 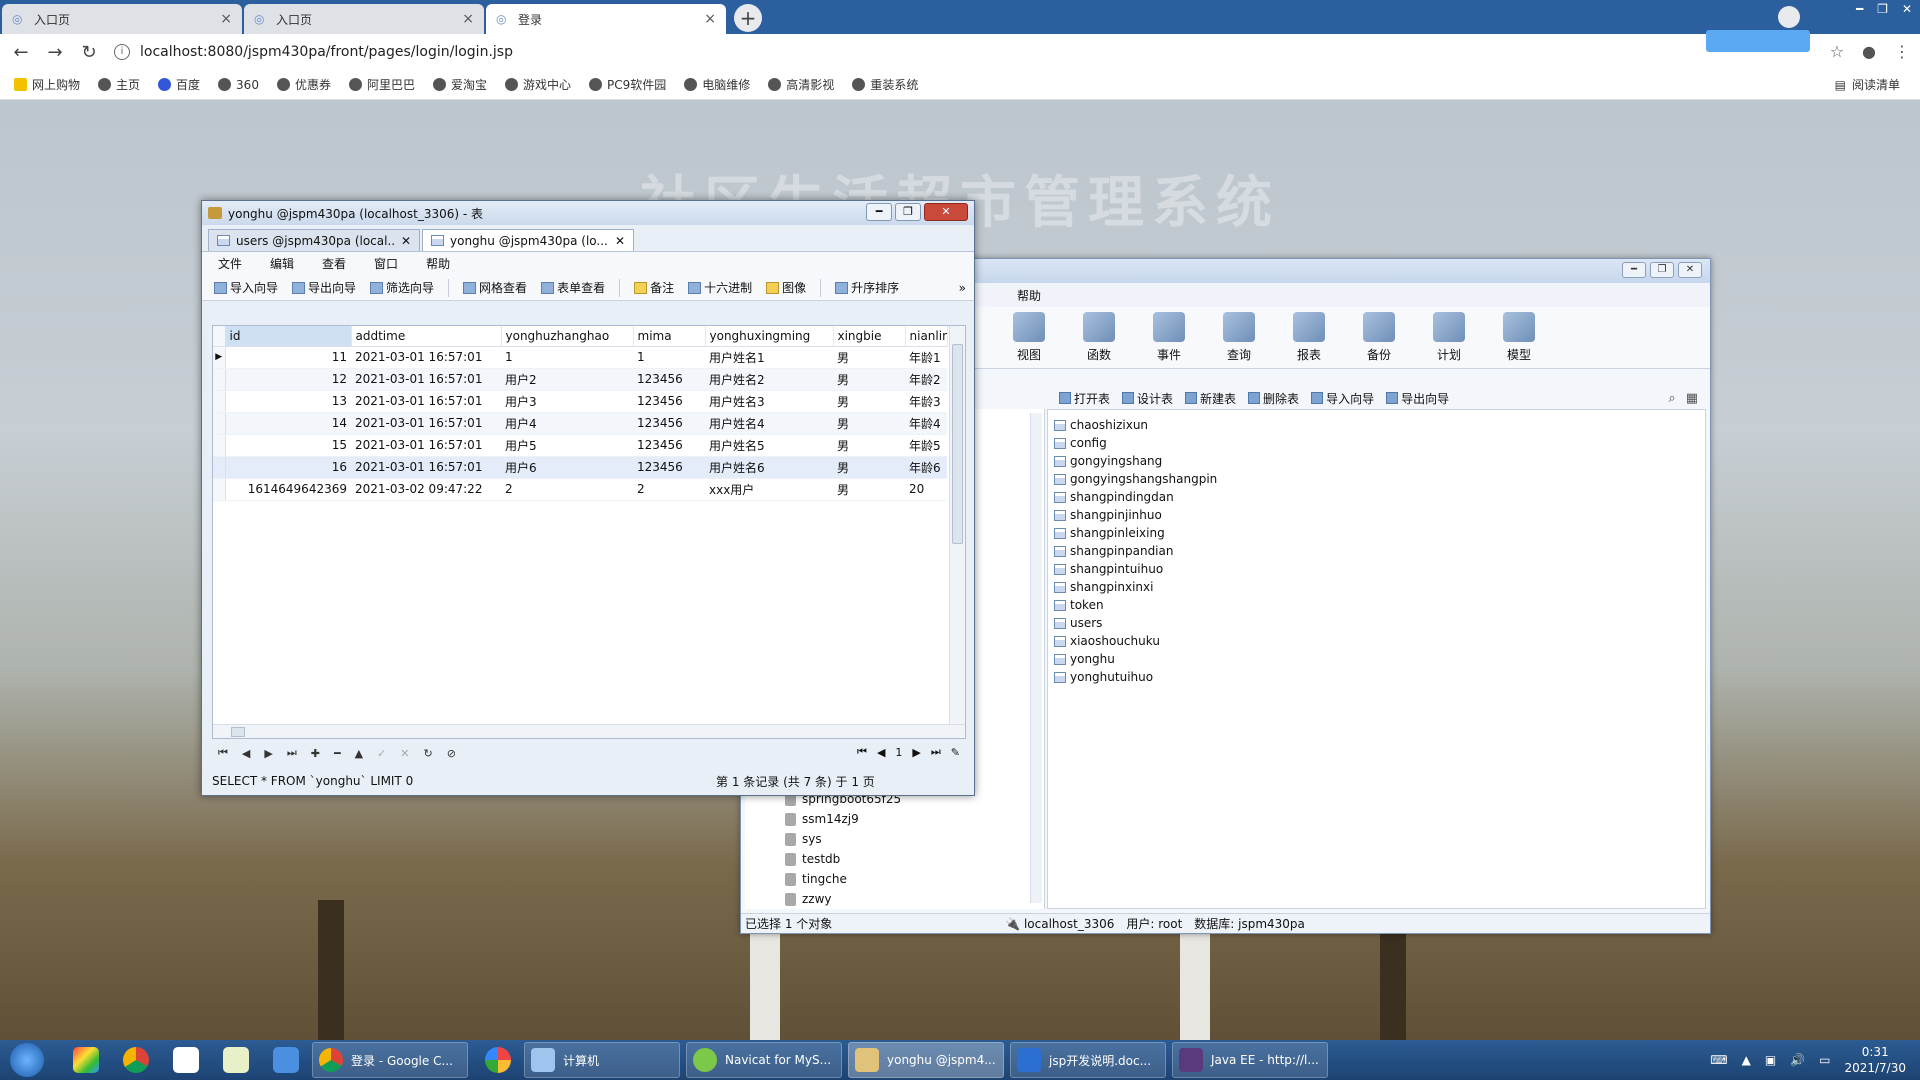 I want to click on last-page-icon: ⏭, so click(x=936, y=752).